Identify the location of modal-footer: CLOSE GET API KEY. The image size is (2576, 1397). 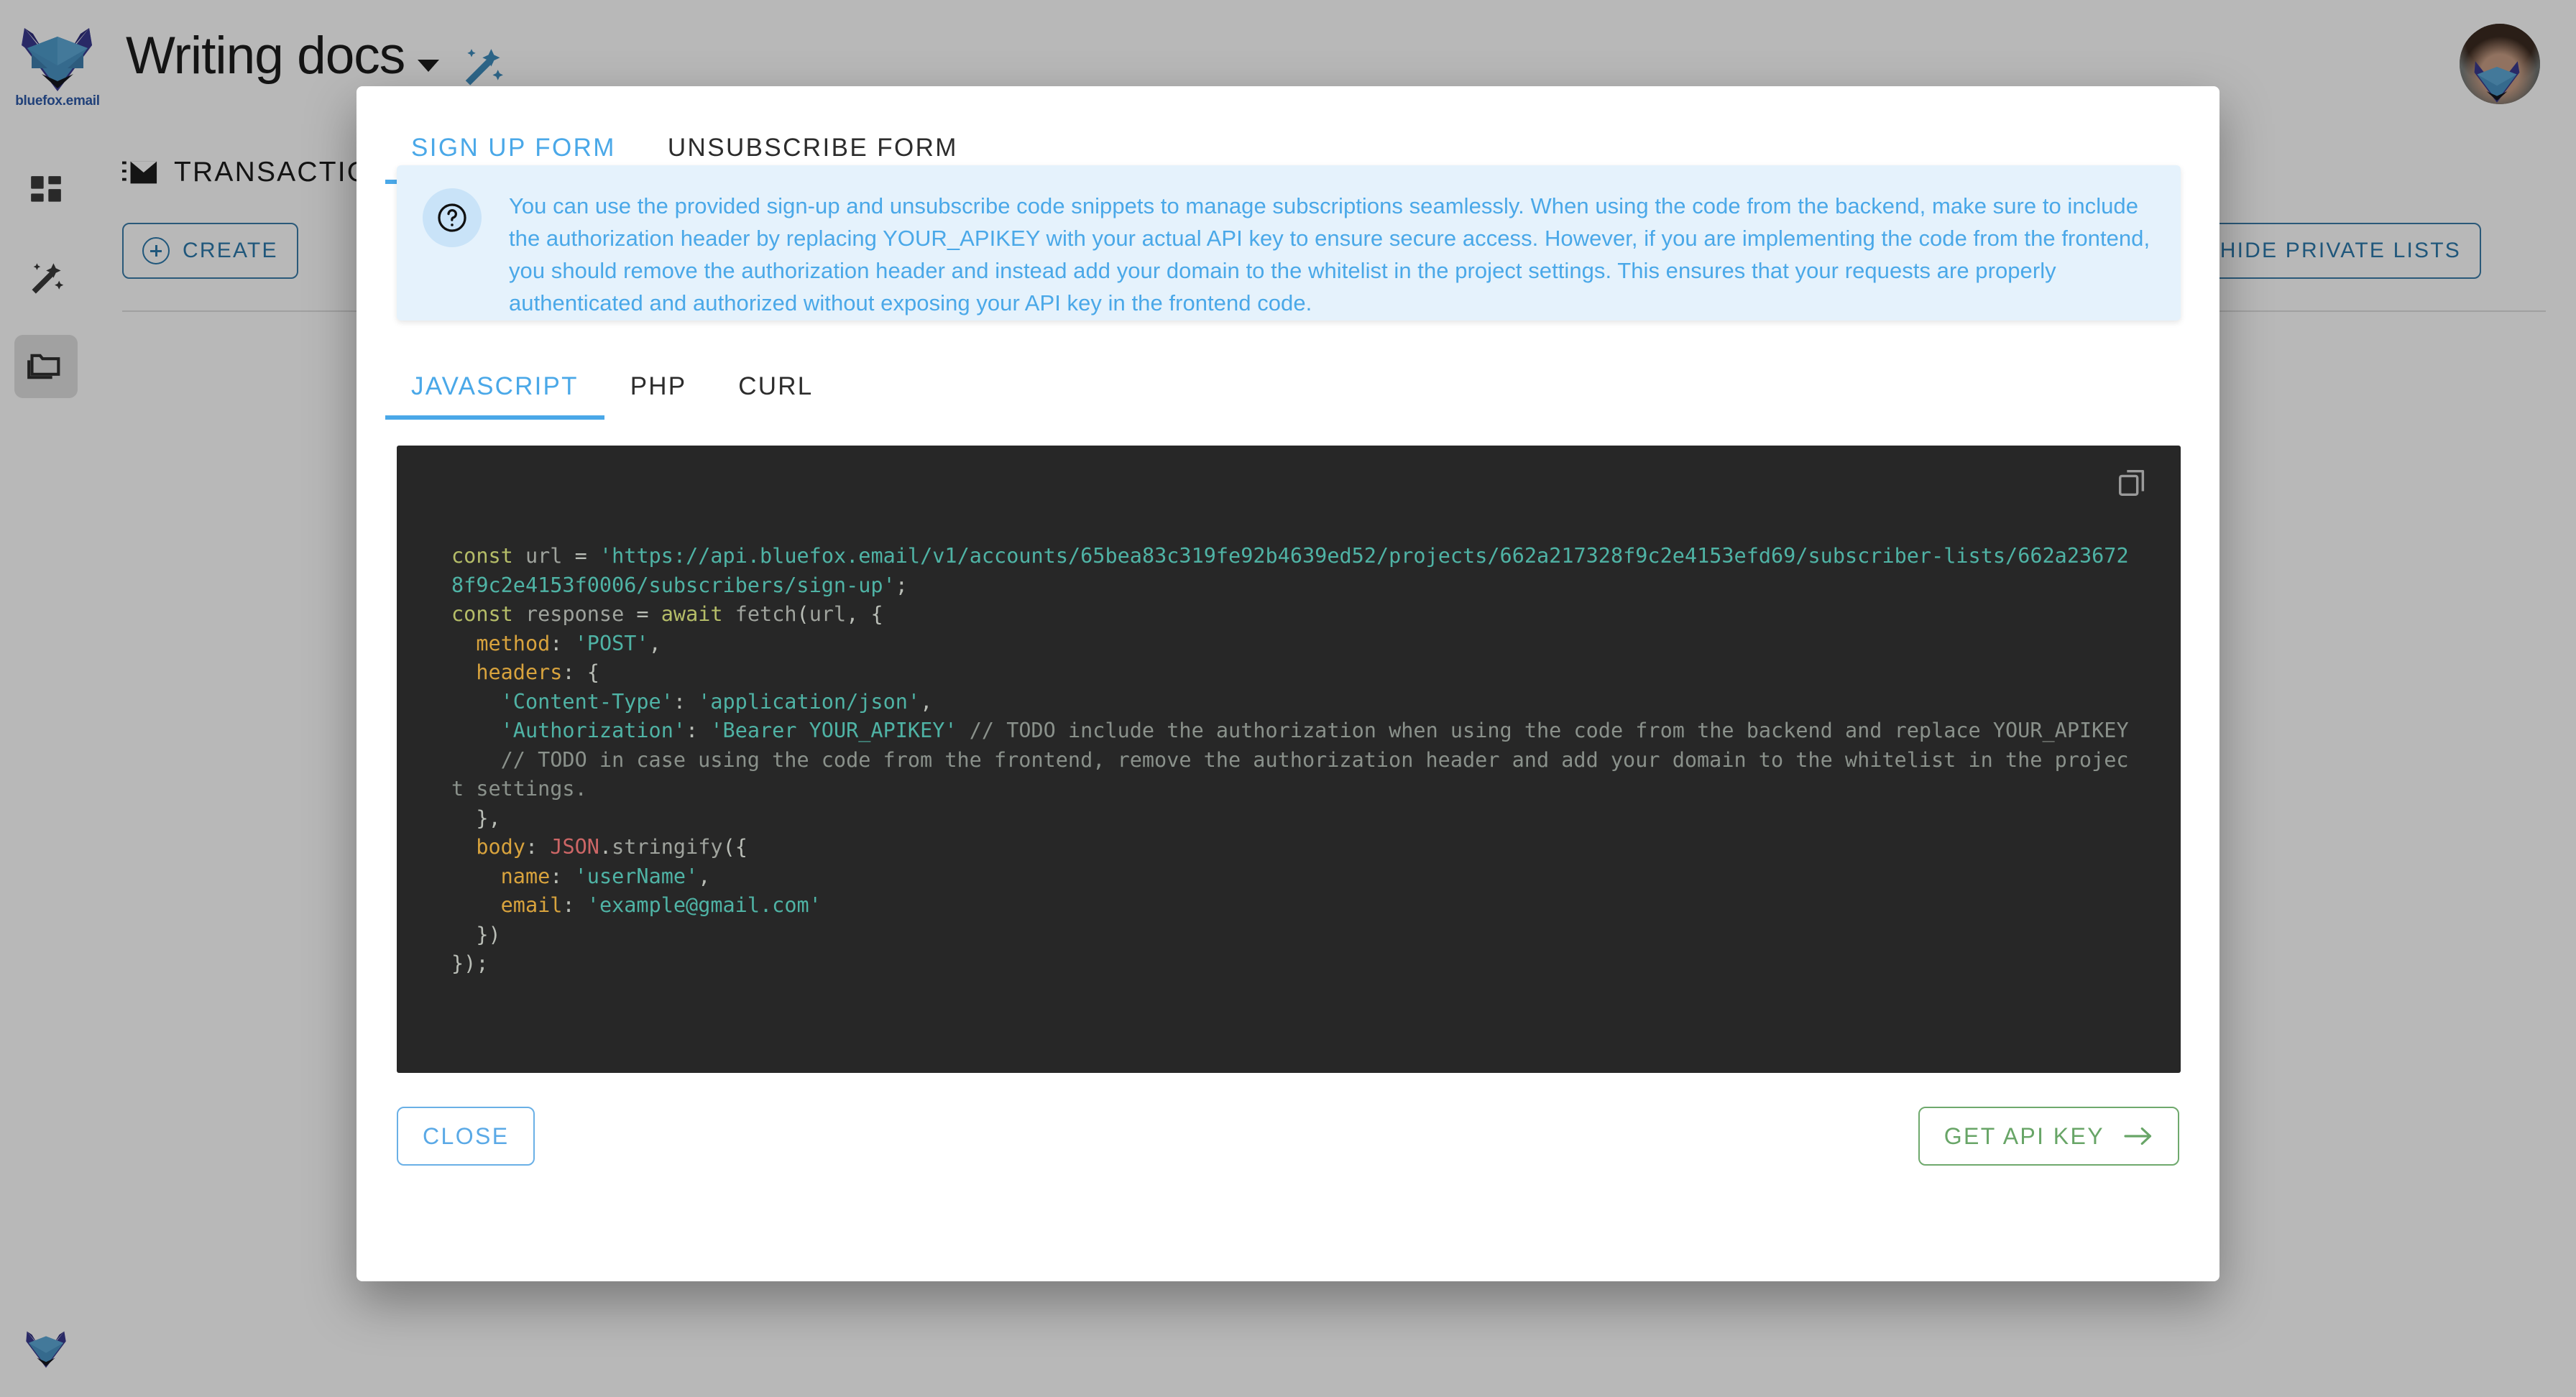
(1288, 1143).